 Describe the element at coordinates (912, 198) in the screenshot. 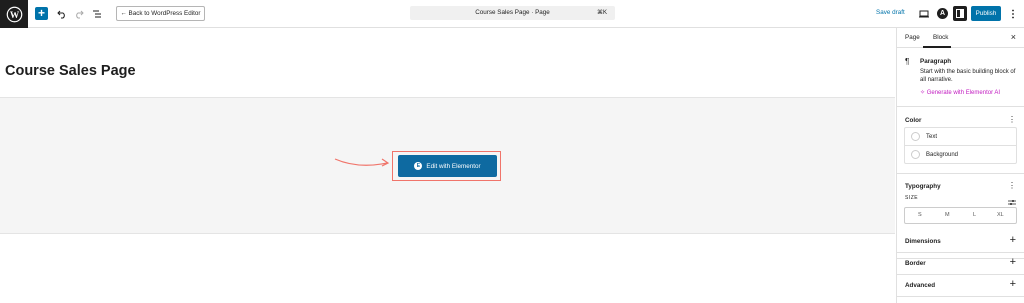

I see `size-label: SIZE` at that location.